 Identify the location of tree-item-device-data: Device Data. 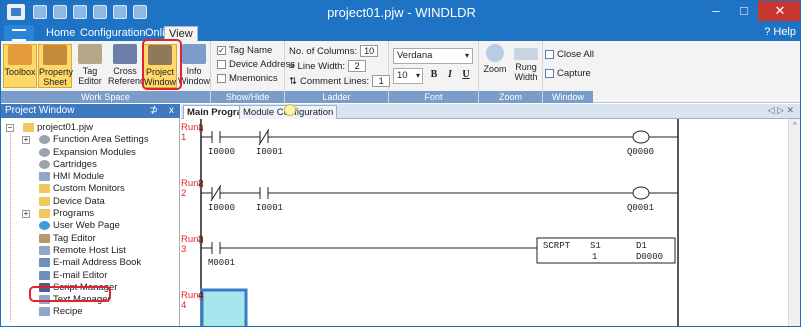
(90, 202).